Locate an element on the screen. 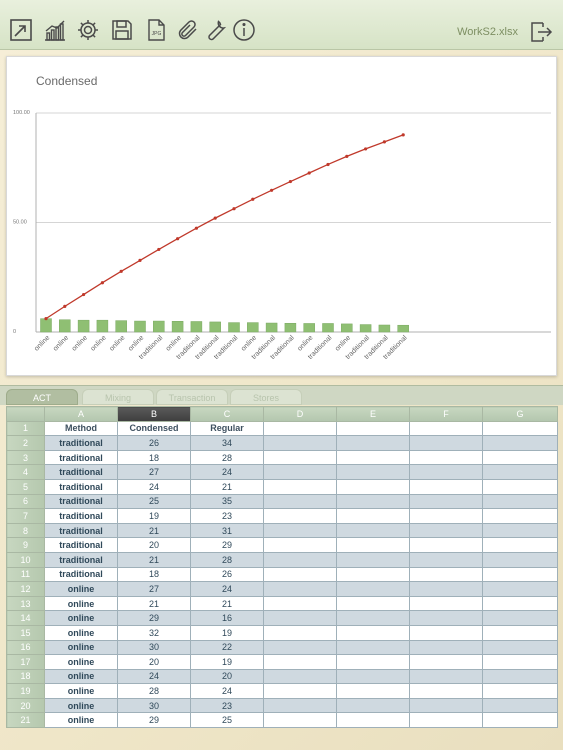 The width and height of the screenshot is (563, 750). gear-icon is located at coordinates (88, 30).